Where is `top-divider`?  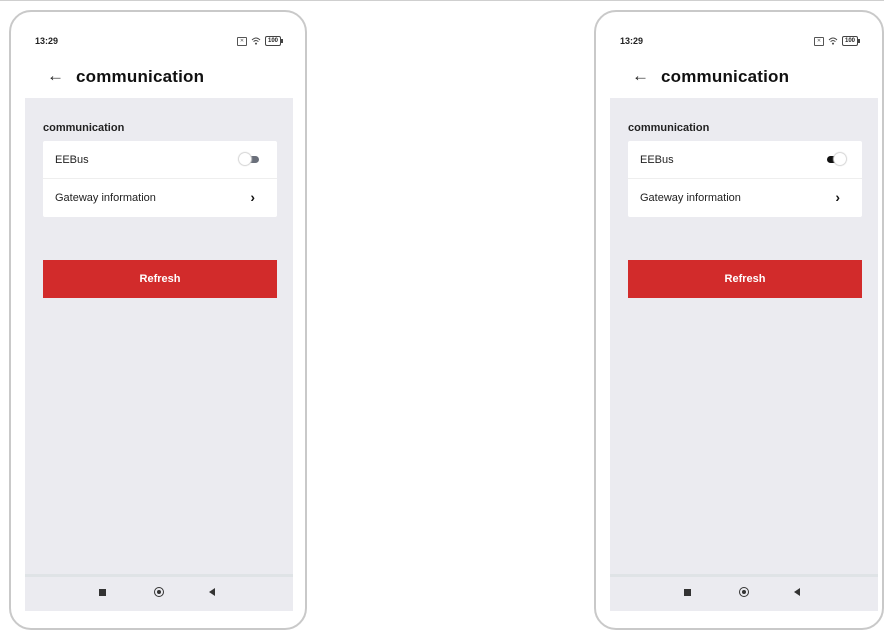
top-divider is located at coordinates (442, 0).